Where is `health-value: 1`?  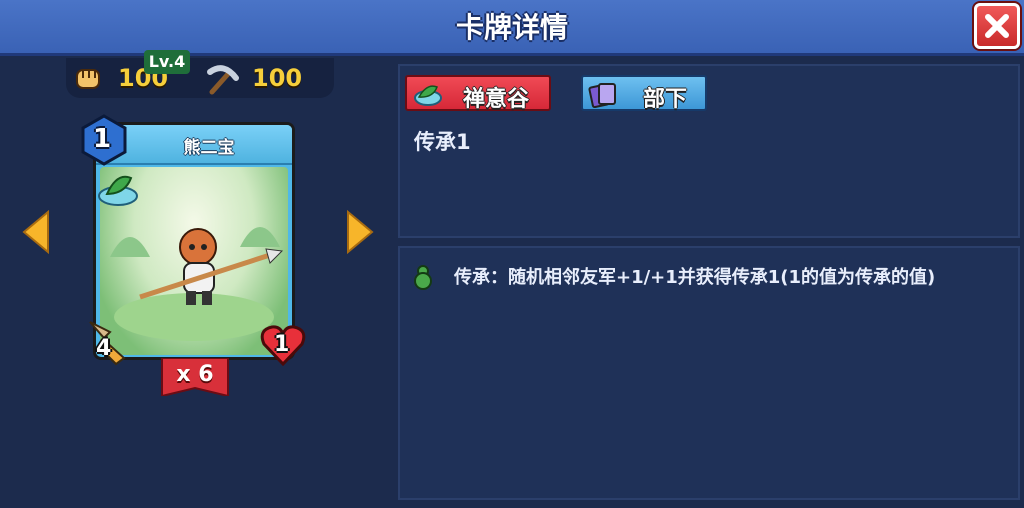 health-value: 1 is located at coordinates (282, 344).